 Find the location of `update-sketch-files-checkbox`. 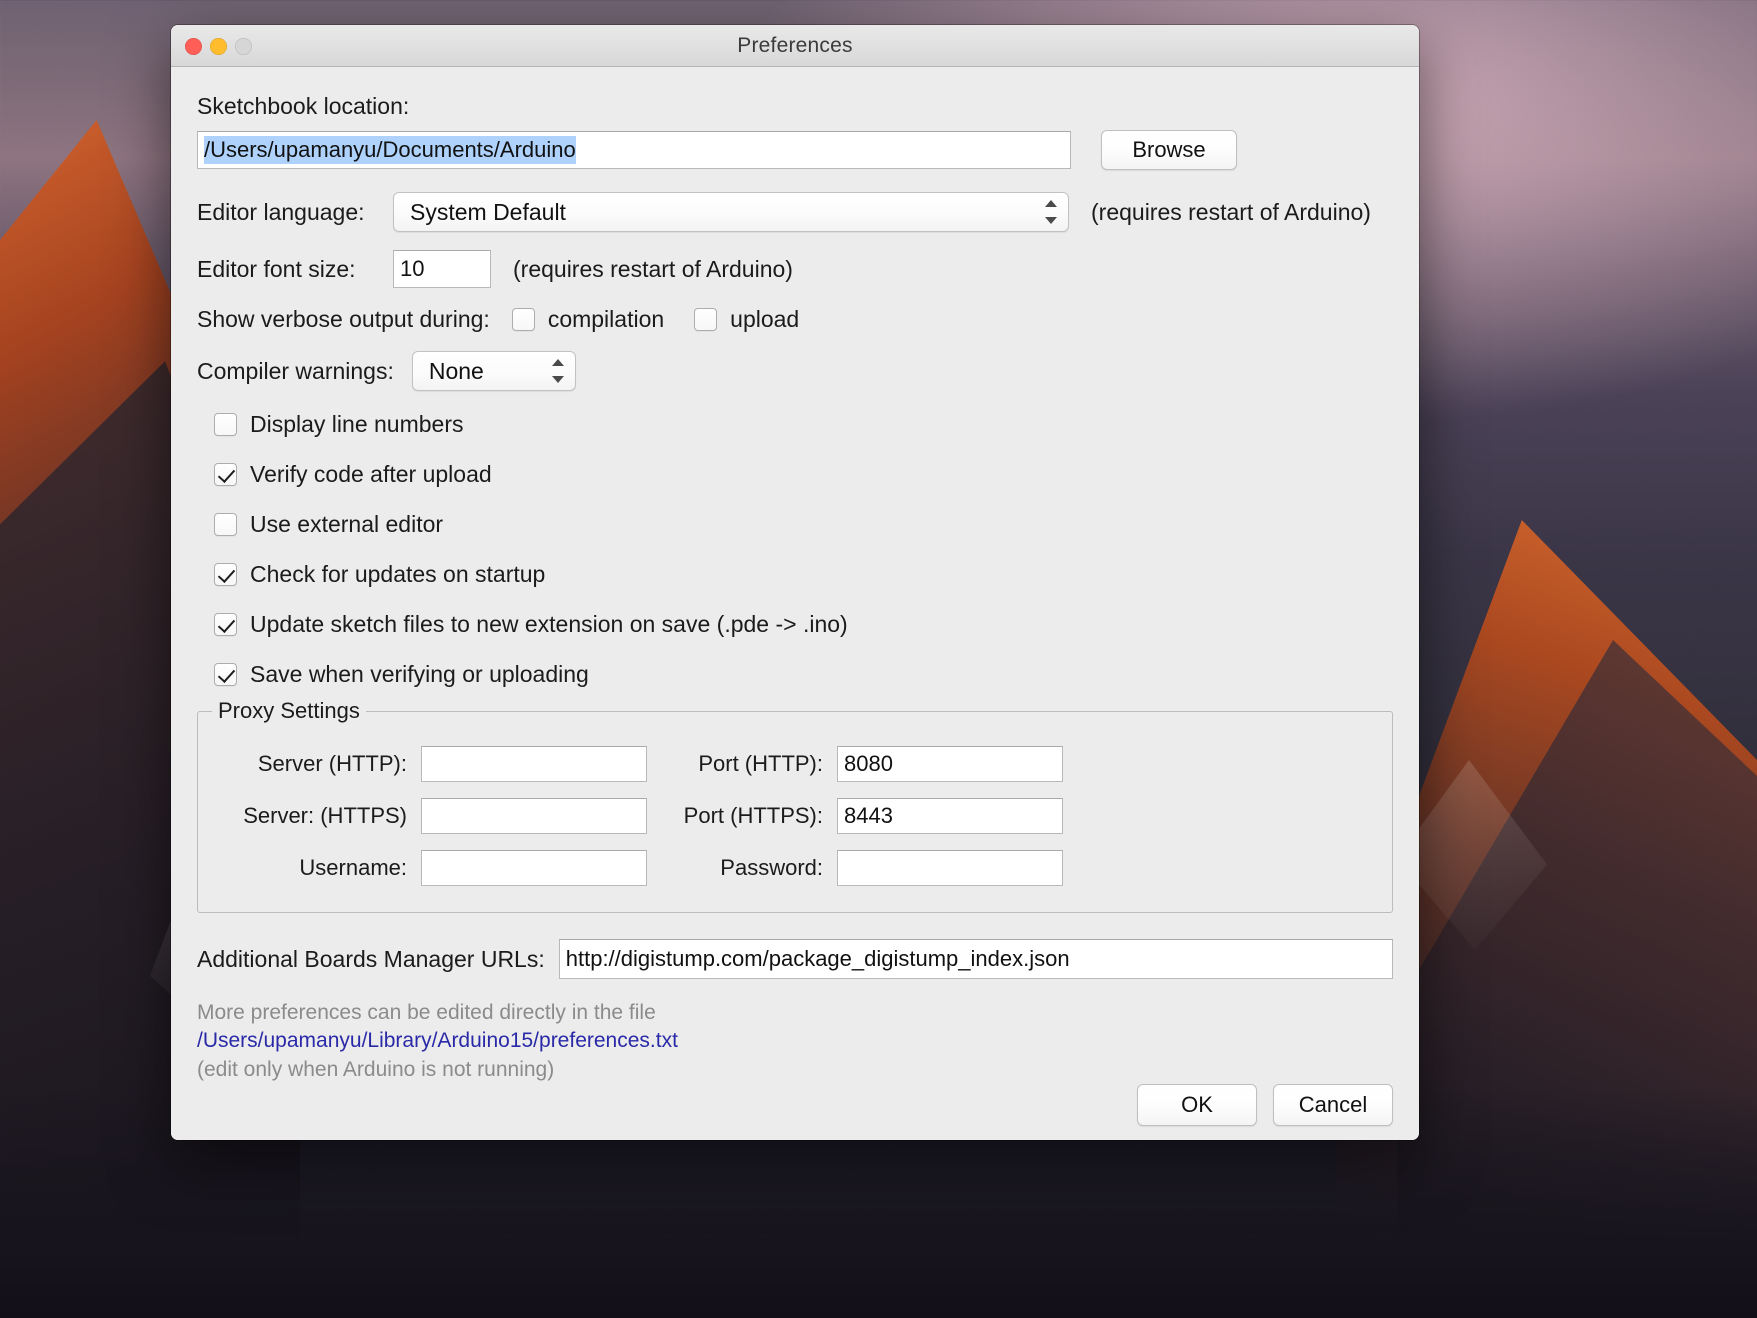

update-sketch-files-checkbox is located at coordinates (225, 624).